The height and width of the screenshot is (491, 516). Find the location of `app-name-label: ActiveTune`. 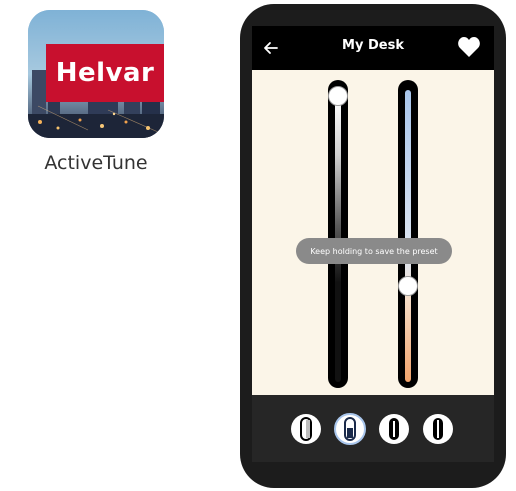

app-name-label: ActiveTune is located at coordinates (96, 163).